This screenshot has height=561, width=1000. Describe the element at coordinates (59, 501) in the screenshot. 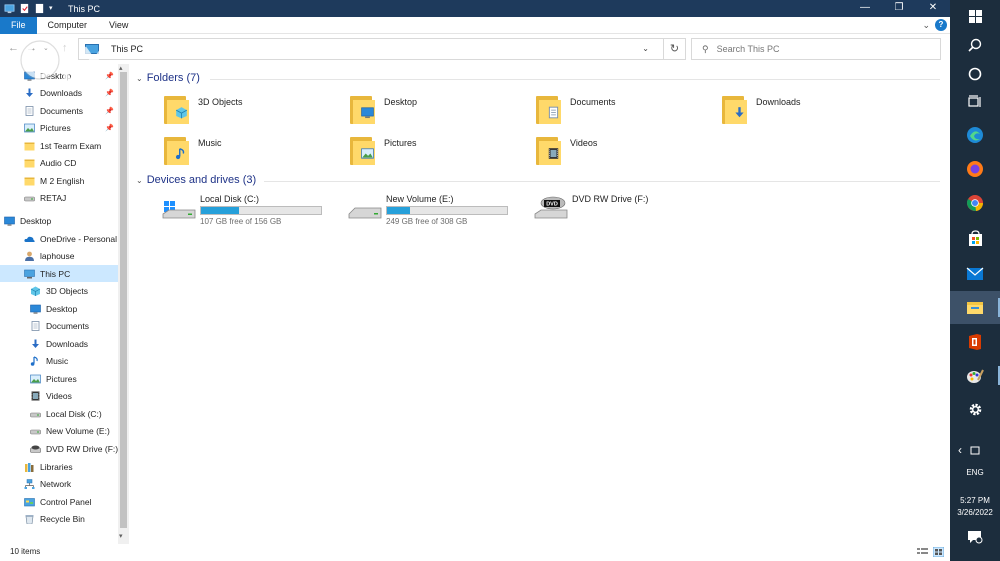

I see `sidebar-item-control-panel: Control Panel` at that location.